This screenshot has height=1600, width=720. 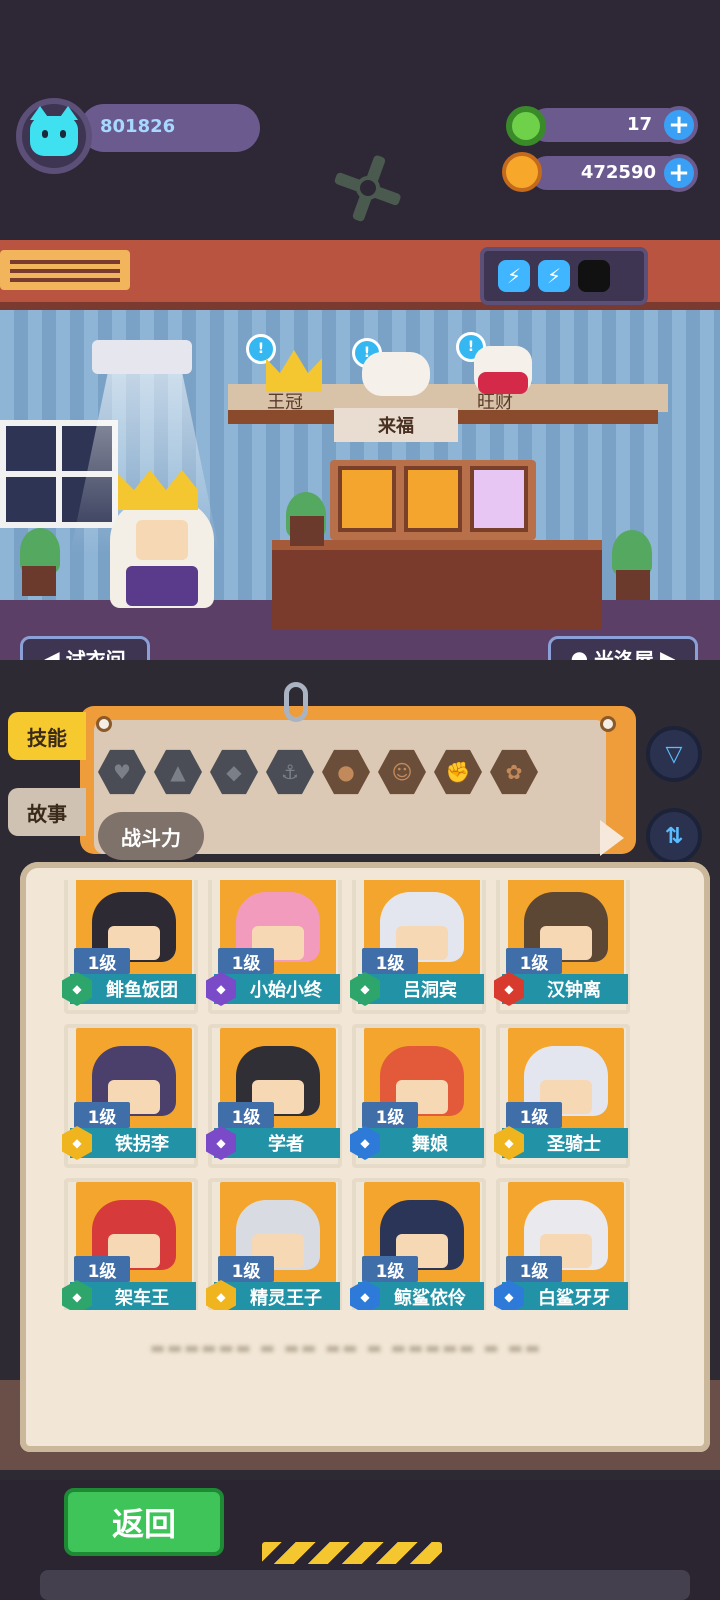 I want to click on vent-grille, so click(x=65, y=271).